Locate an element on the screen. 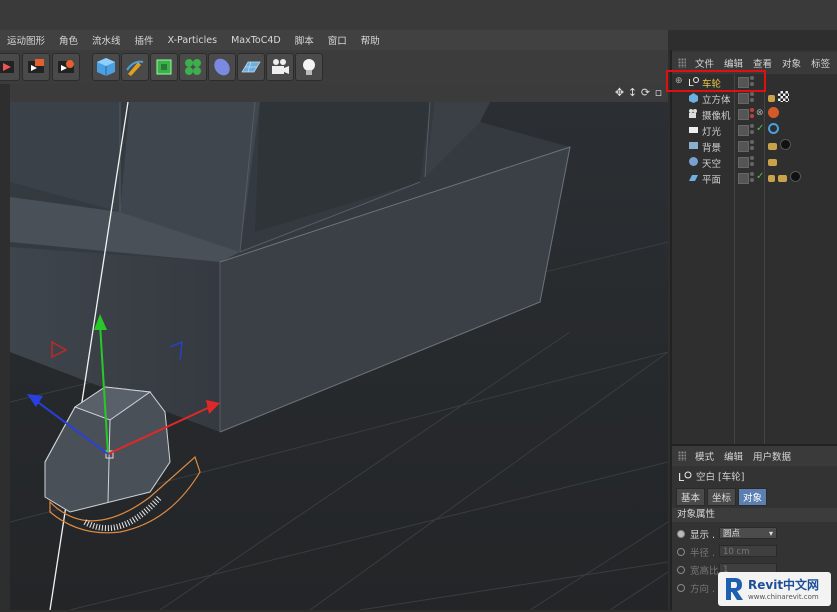  attr-tab-userdata: 用户数据 is located at coordinates (772, 456).